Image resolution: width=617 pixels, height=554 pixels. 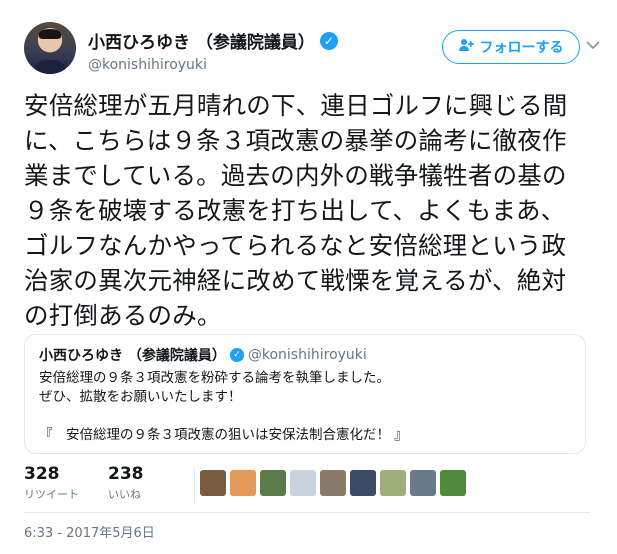 What do you see at coordinates (466, 47) in the screenshot?
I see `follow-person-plus-icon` at bounding box center [466, 47].